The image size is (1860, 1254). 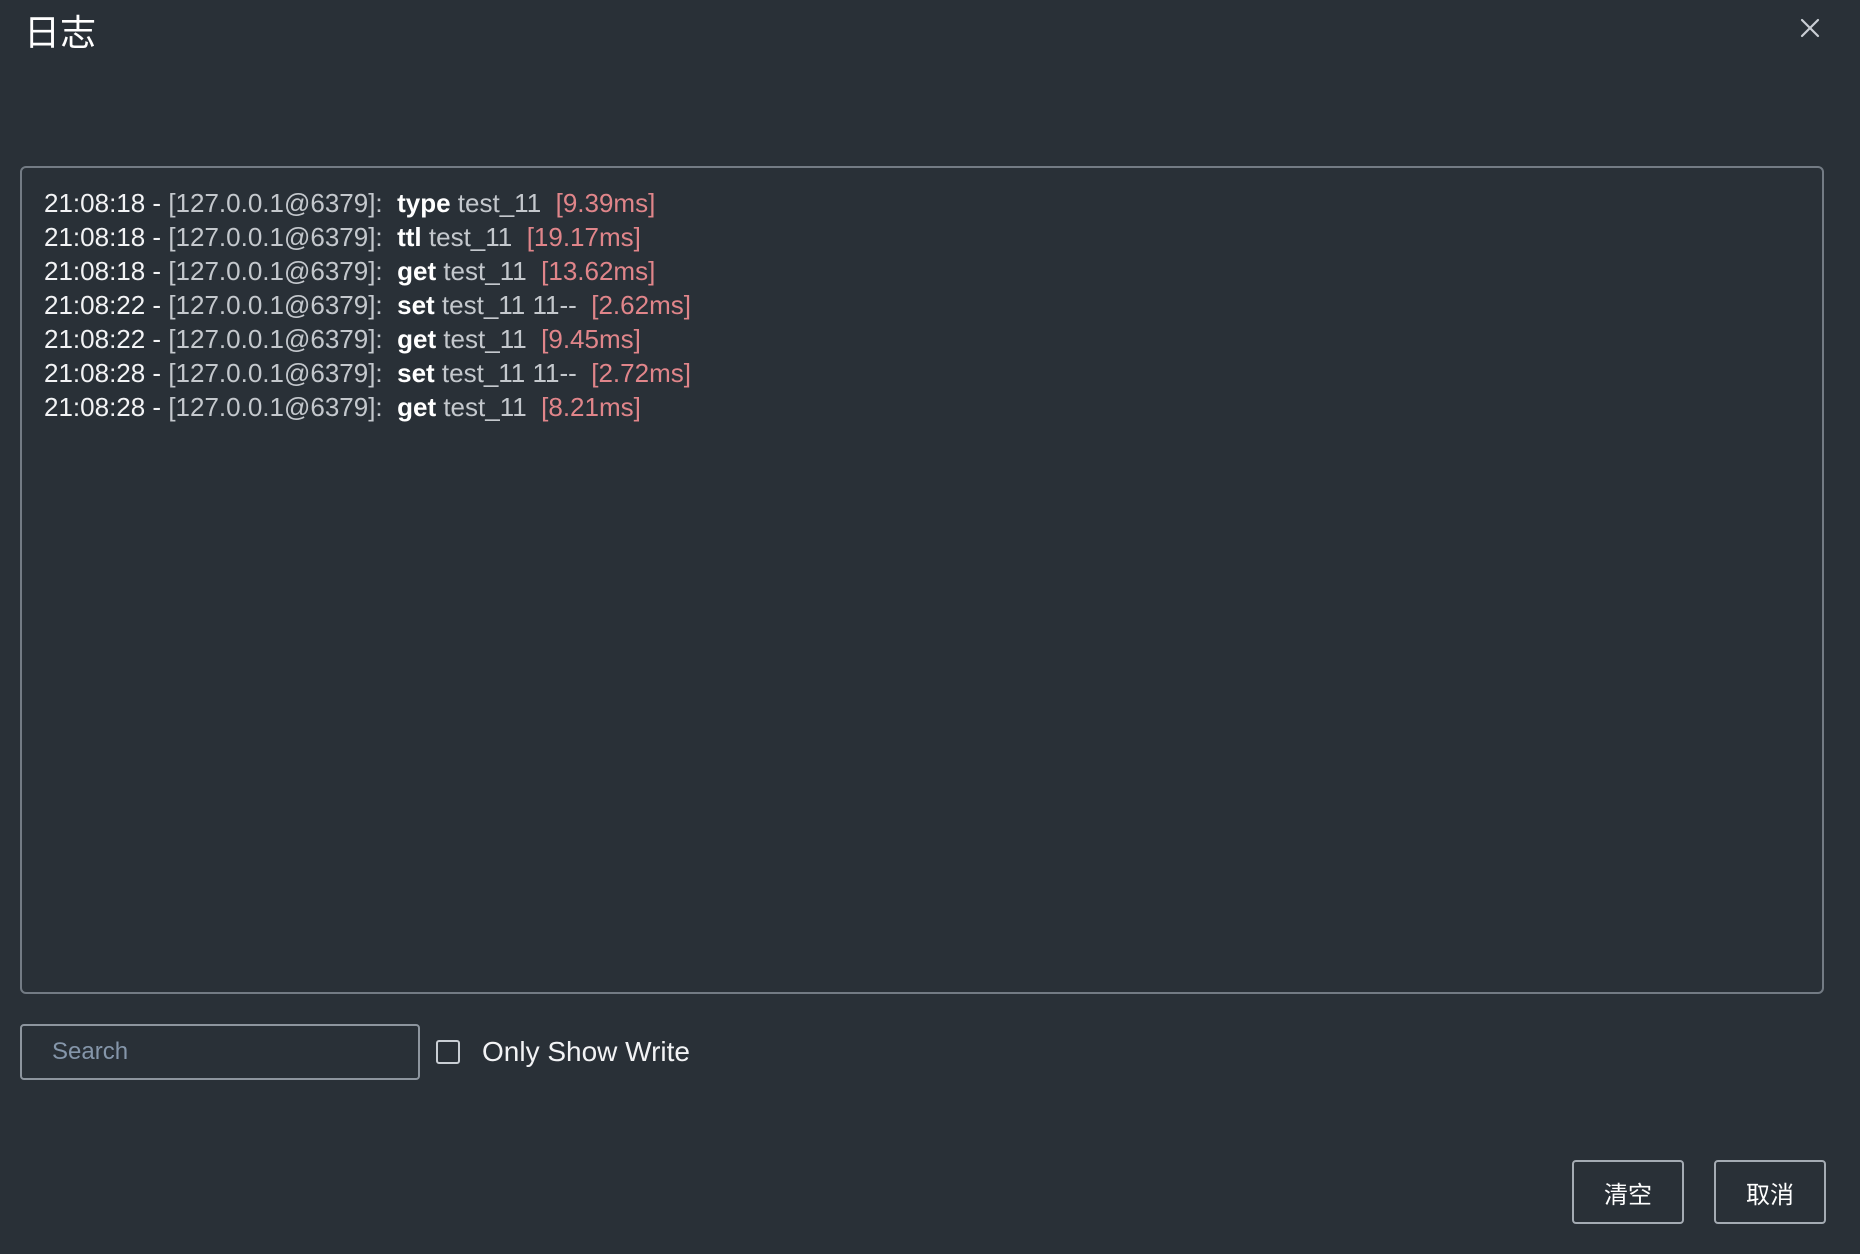 I want to click on log-command: type, so click(x=424, y=203).